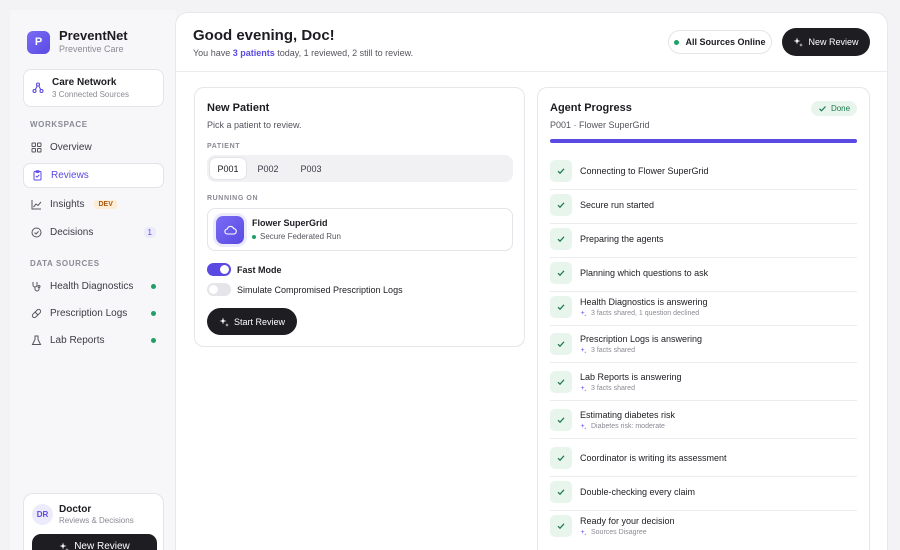 This screenshot has height=550, width=900. I want to click on doctor-name: Doctor, so click(75, 509).